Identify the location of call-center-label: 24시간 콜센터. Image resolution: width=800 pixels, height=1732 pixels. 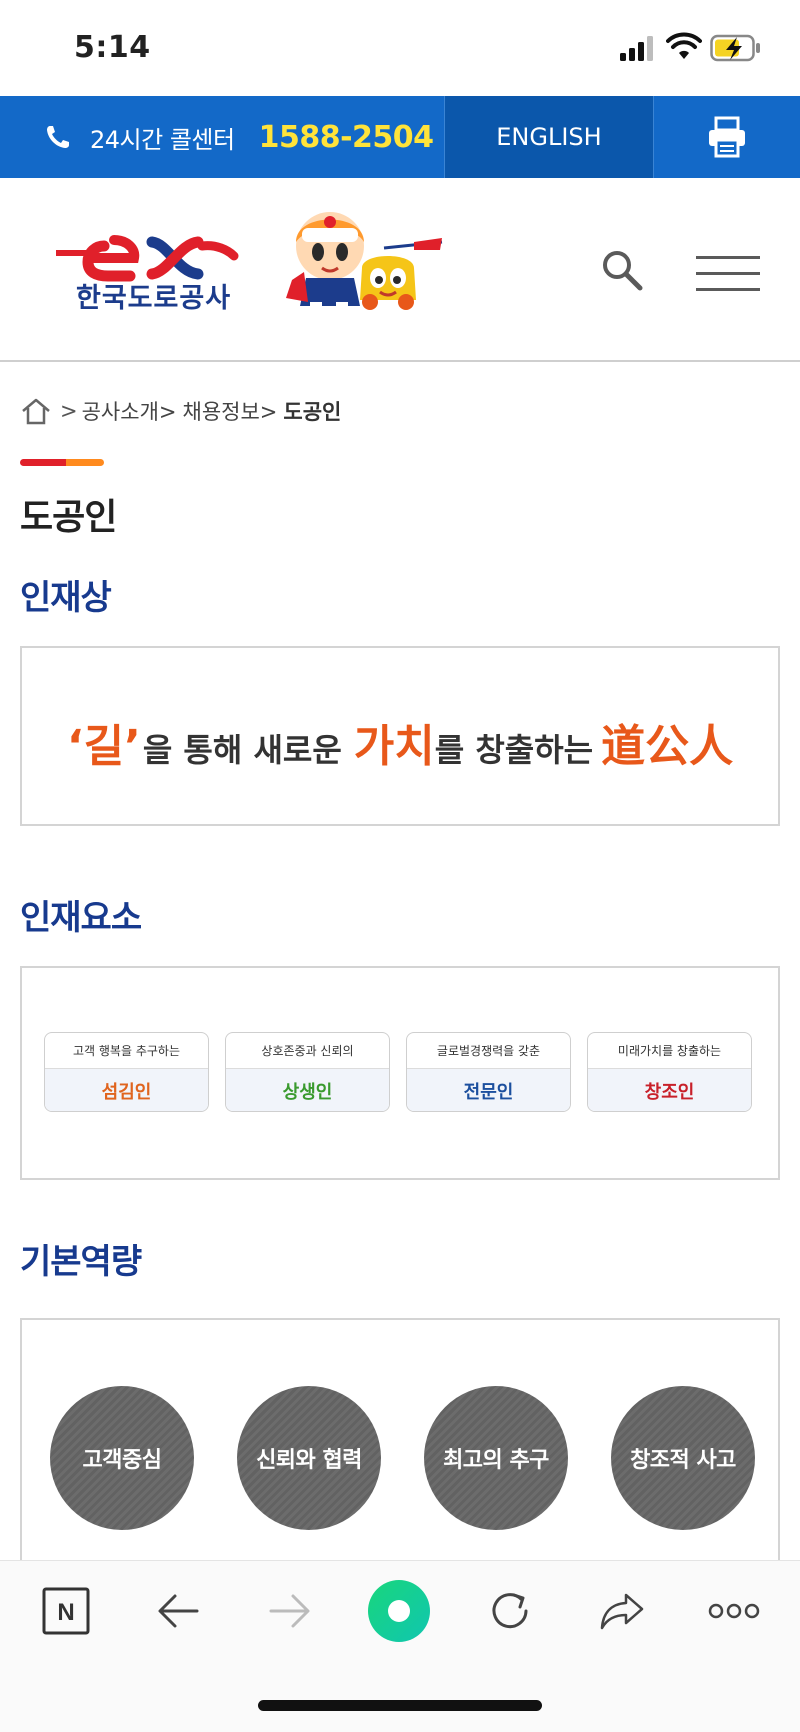
(162, 139).